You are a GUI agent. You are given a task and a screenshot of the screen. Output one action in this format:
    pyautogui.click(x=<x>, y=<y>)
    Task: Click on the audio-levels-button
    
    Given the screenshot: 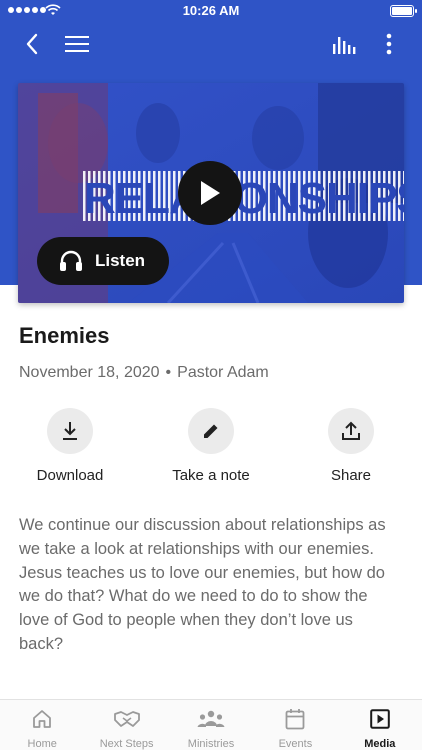 What is the action you would take?
    pyautogui.click(x=344, y=44)
    